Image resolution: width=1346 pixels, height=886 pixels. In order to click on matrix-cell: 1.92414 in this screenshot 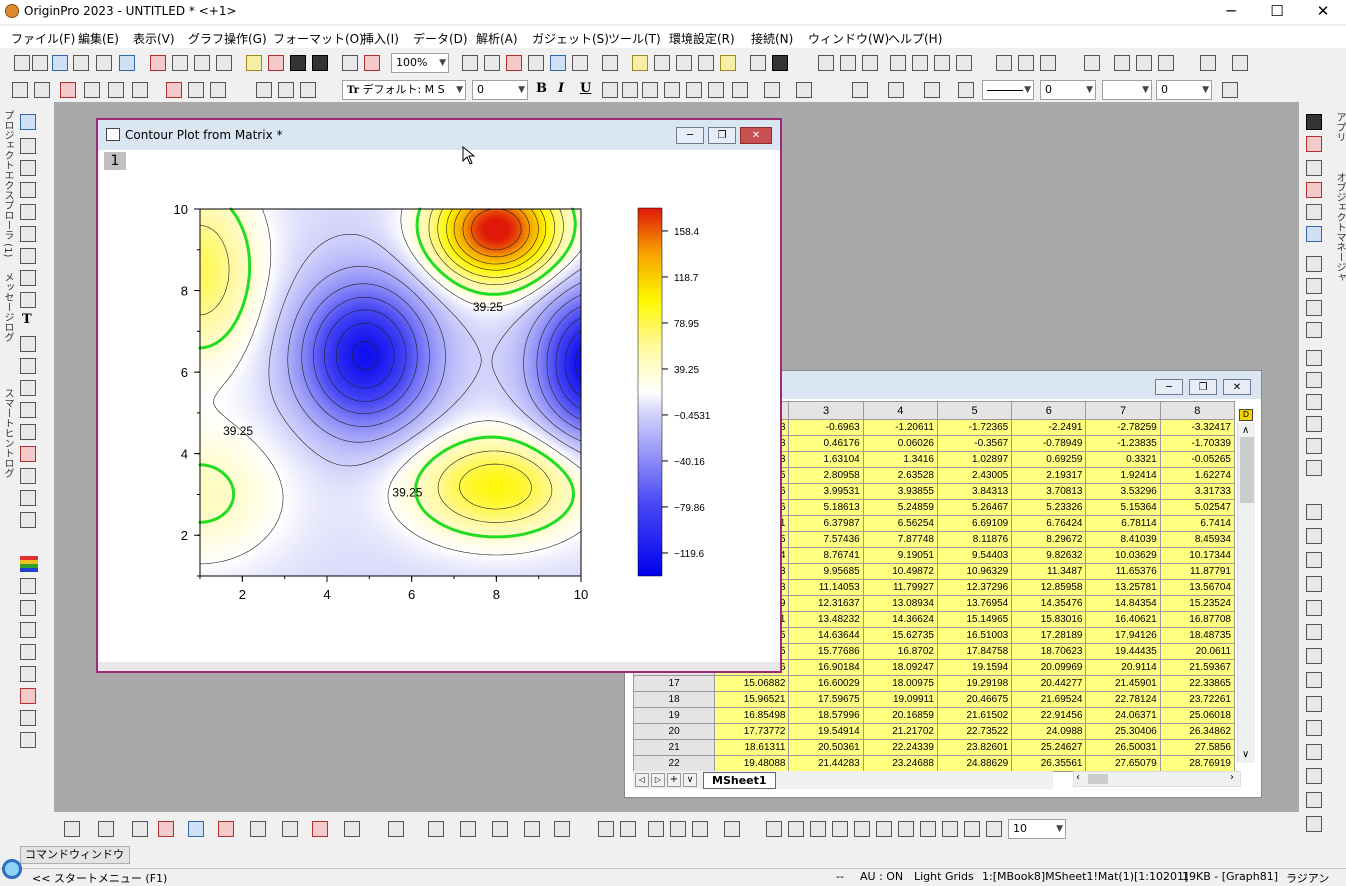, I will do `click(1123, 475)`.